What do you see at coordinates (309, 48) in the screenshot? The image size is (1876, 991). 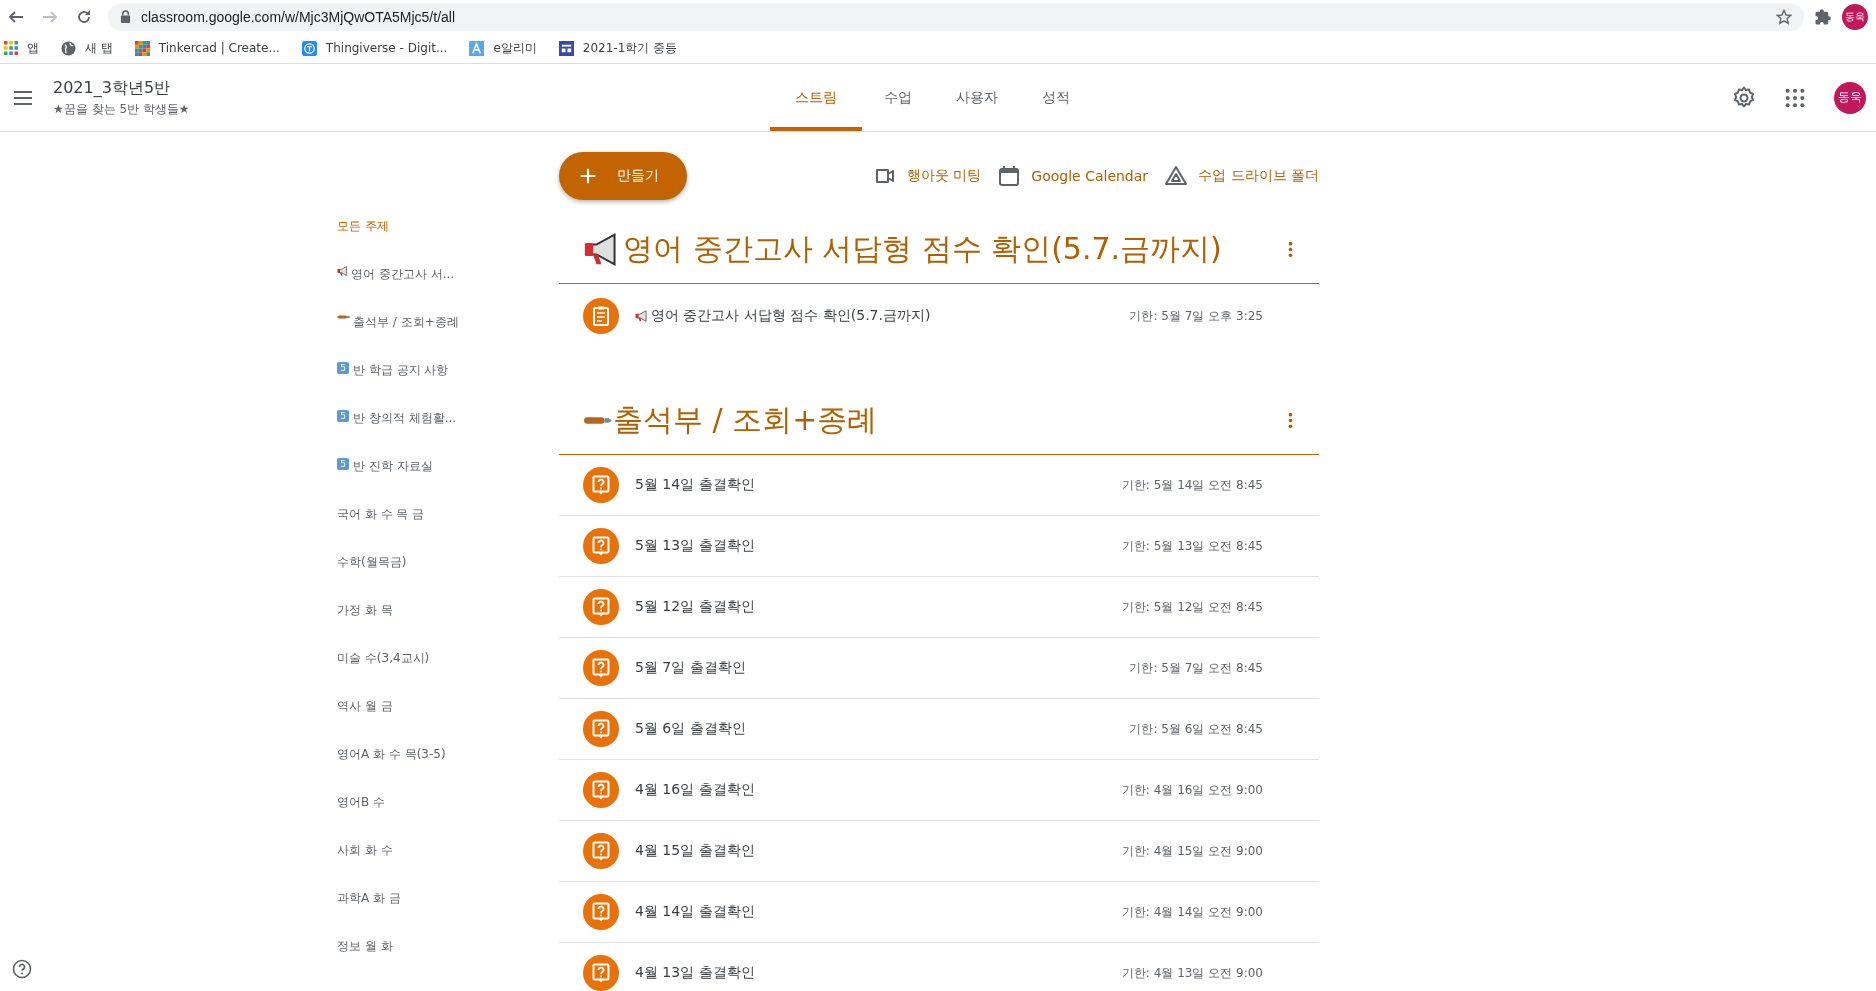 I see `thingiverse-icon` at bounding box center [309, 48].